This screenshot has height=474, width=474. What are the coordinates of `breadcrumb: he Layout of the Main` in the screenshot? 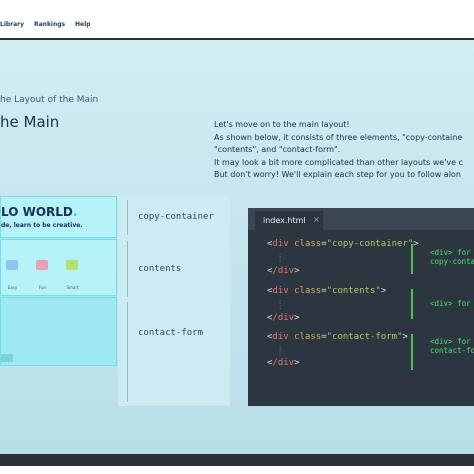 It's located at (49, 100).